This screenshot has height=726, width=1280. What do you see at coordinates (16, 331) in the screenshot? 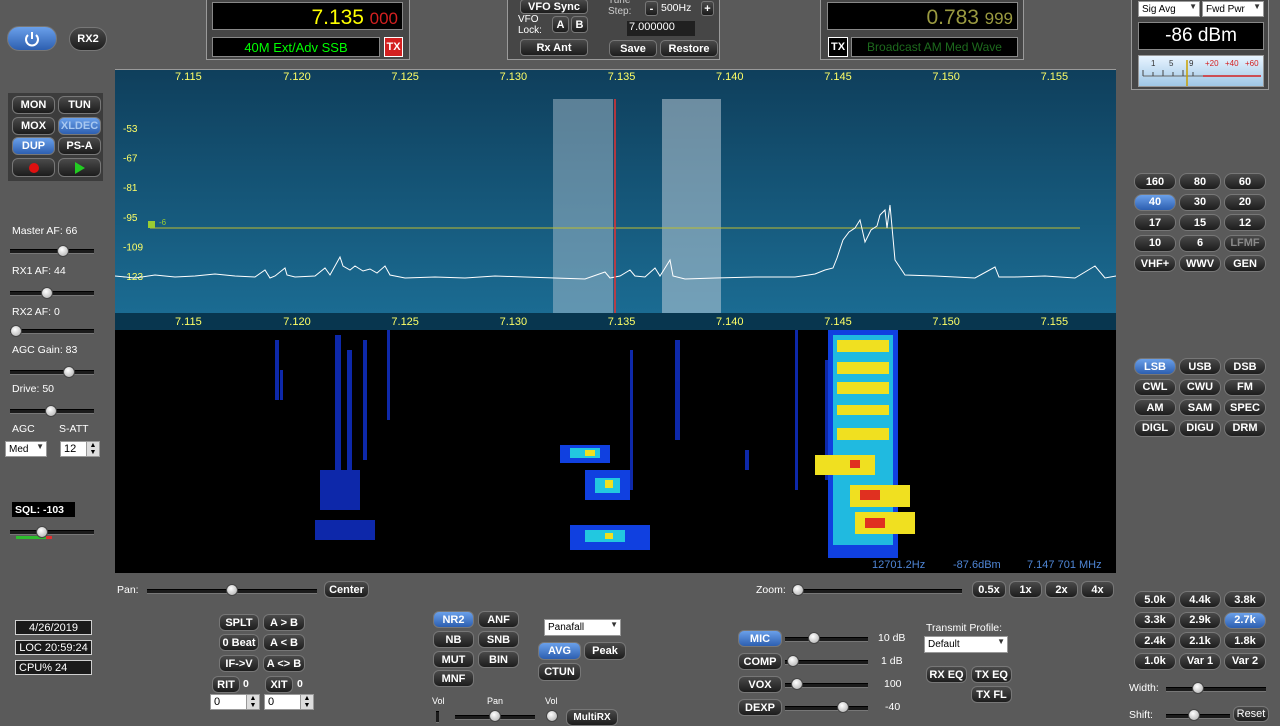
I see `rx2-af-knob` at bounding box center [16, 331].